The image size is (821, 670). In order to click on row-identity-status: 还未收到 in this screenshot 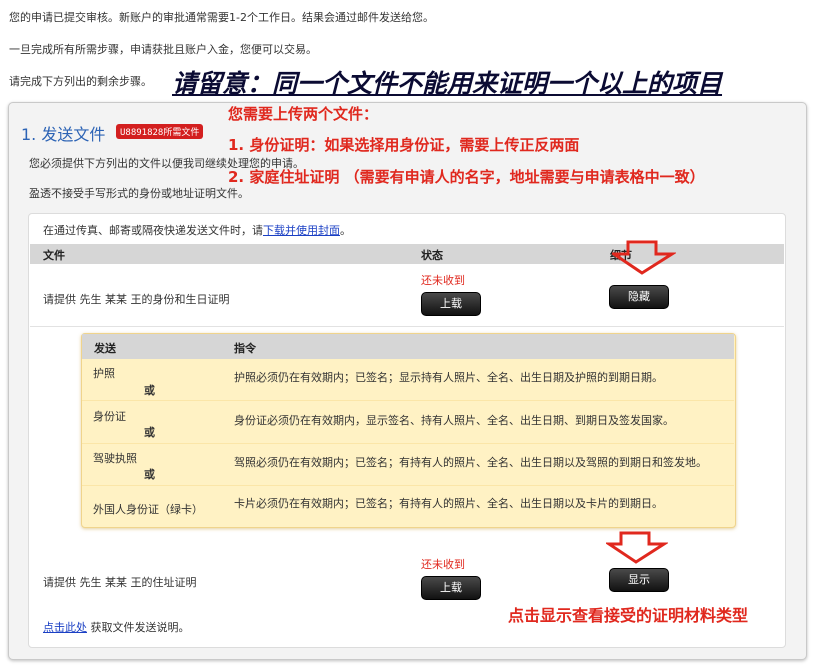, I will do `click(443, 280)`.